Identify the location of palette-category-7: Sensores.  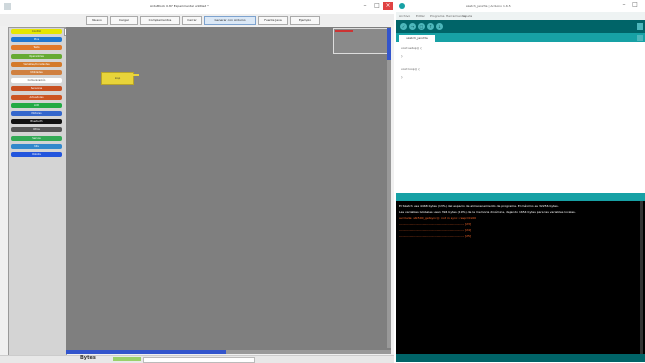
(36, 89).